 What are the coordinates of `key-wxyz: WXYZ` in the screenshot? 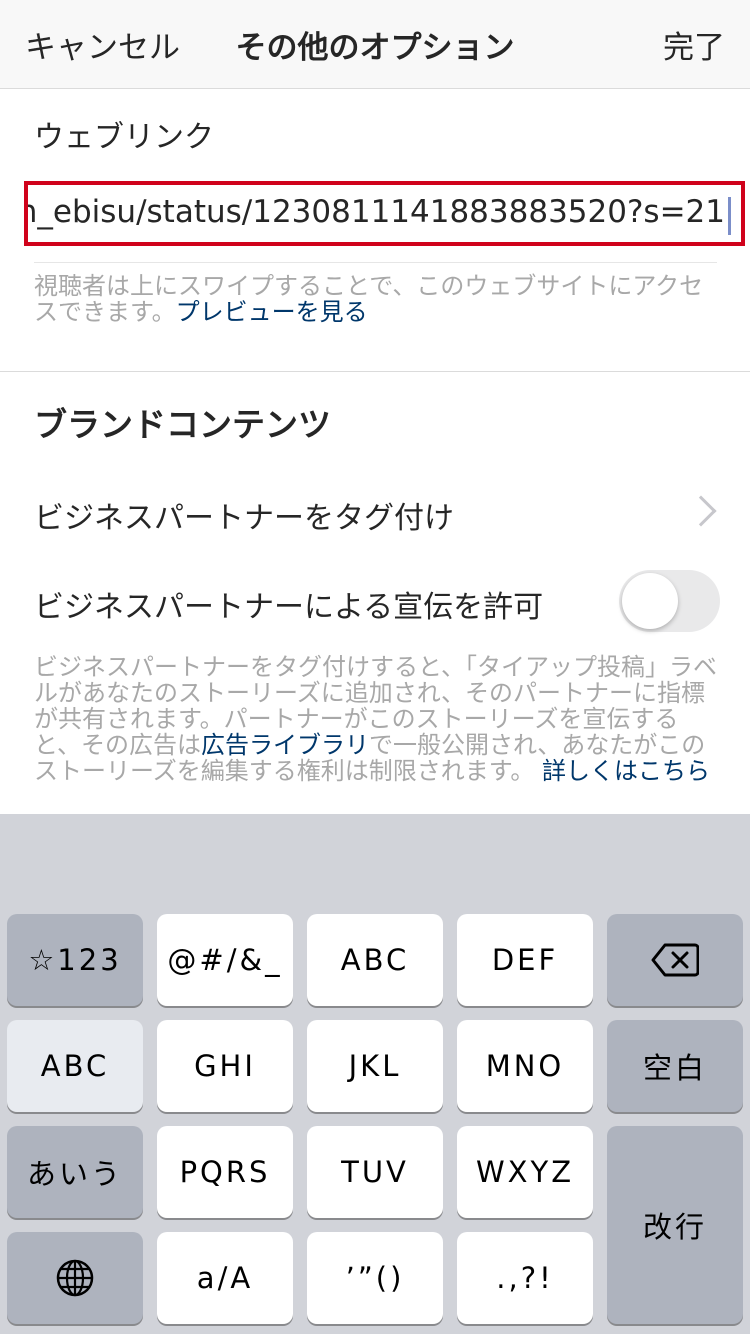 It's located at (525, 1172).